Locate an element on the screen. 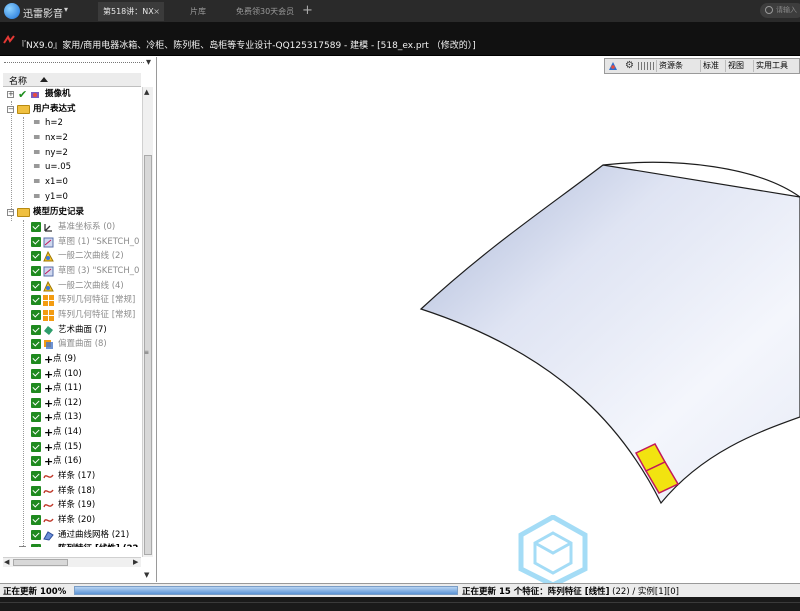 The image size is (800, 611). tree-node-feature: 偏置曲面 (8) is located at coordinates (72, 344).